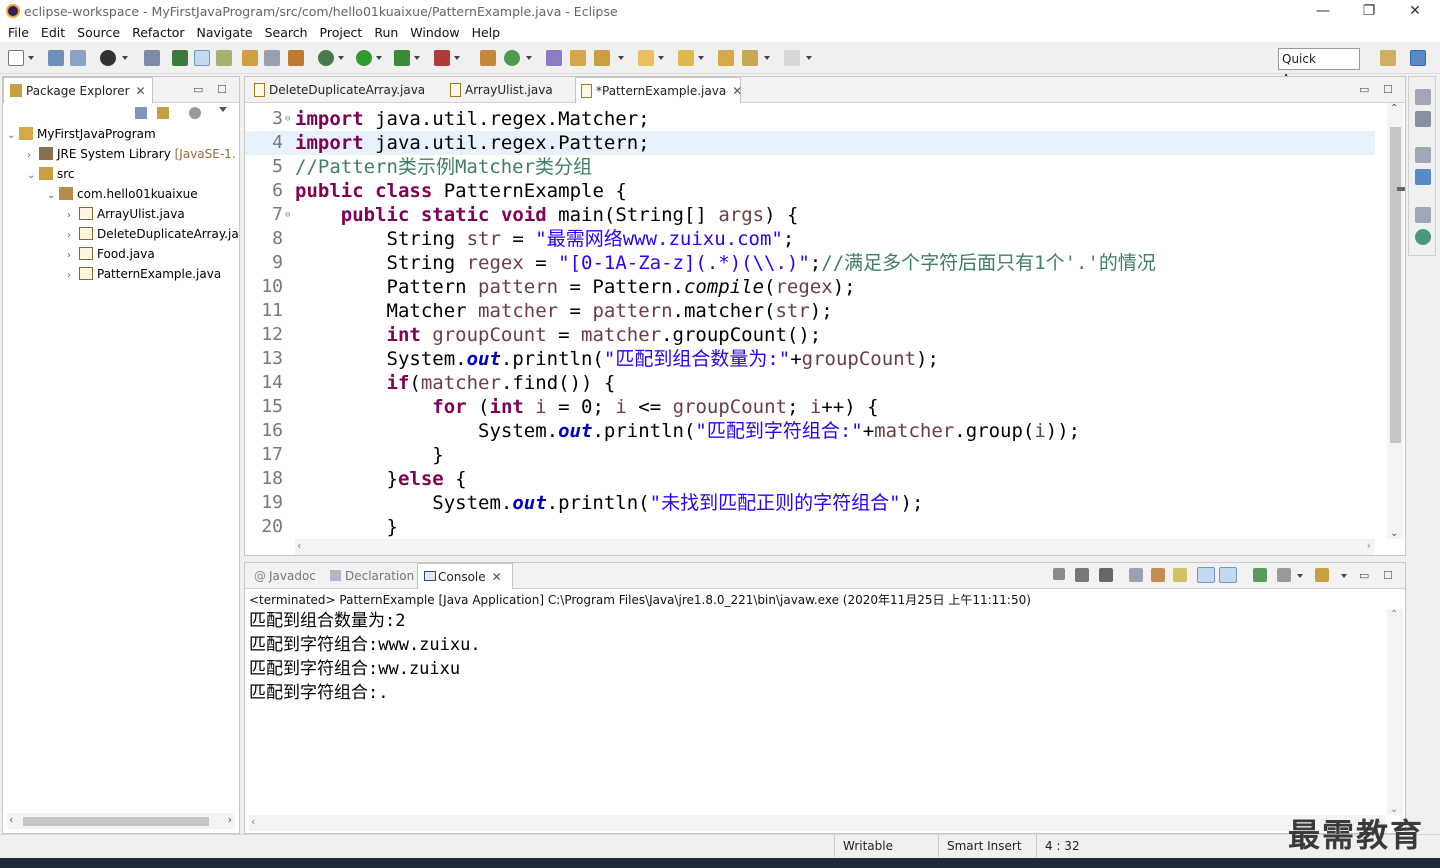 This screenshot has height=868, width=1440. Describe the element at coordinates (51, 174) in the screenshot. I see `tree-item-src: ⌄ src` at that location.